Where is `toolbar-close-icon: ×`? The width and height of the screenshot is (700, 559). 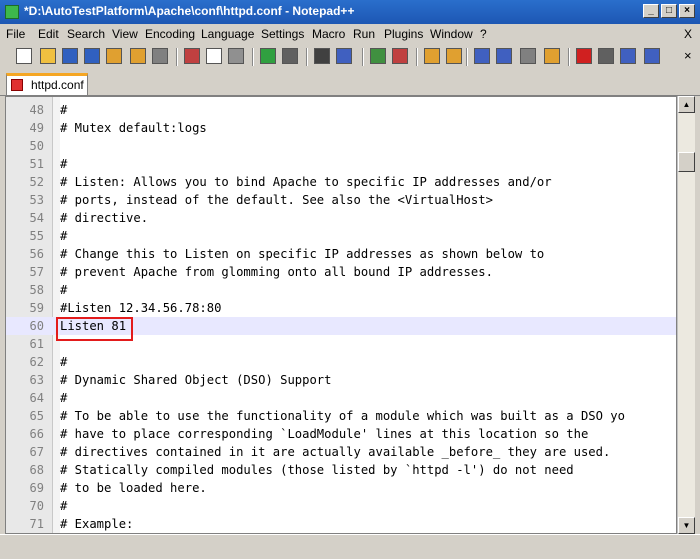
toolbar-close-icon: × is located at coordinates (688, 55).